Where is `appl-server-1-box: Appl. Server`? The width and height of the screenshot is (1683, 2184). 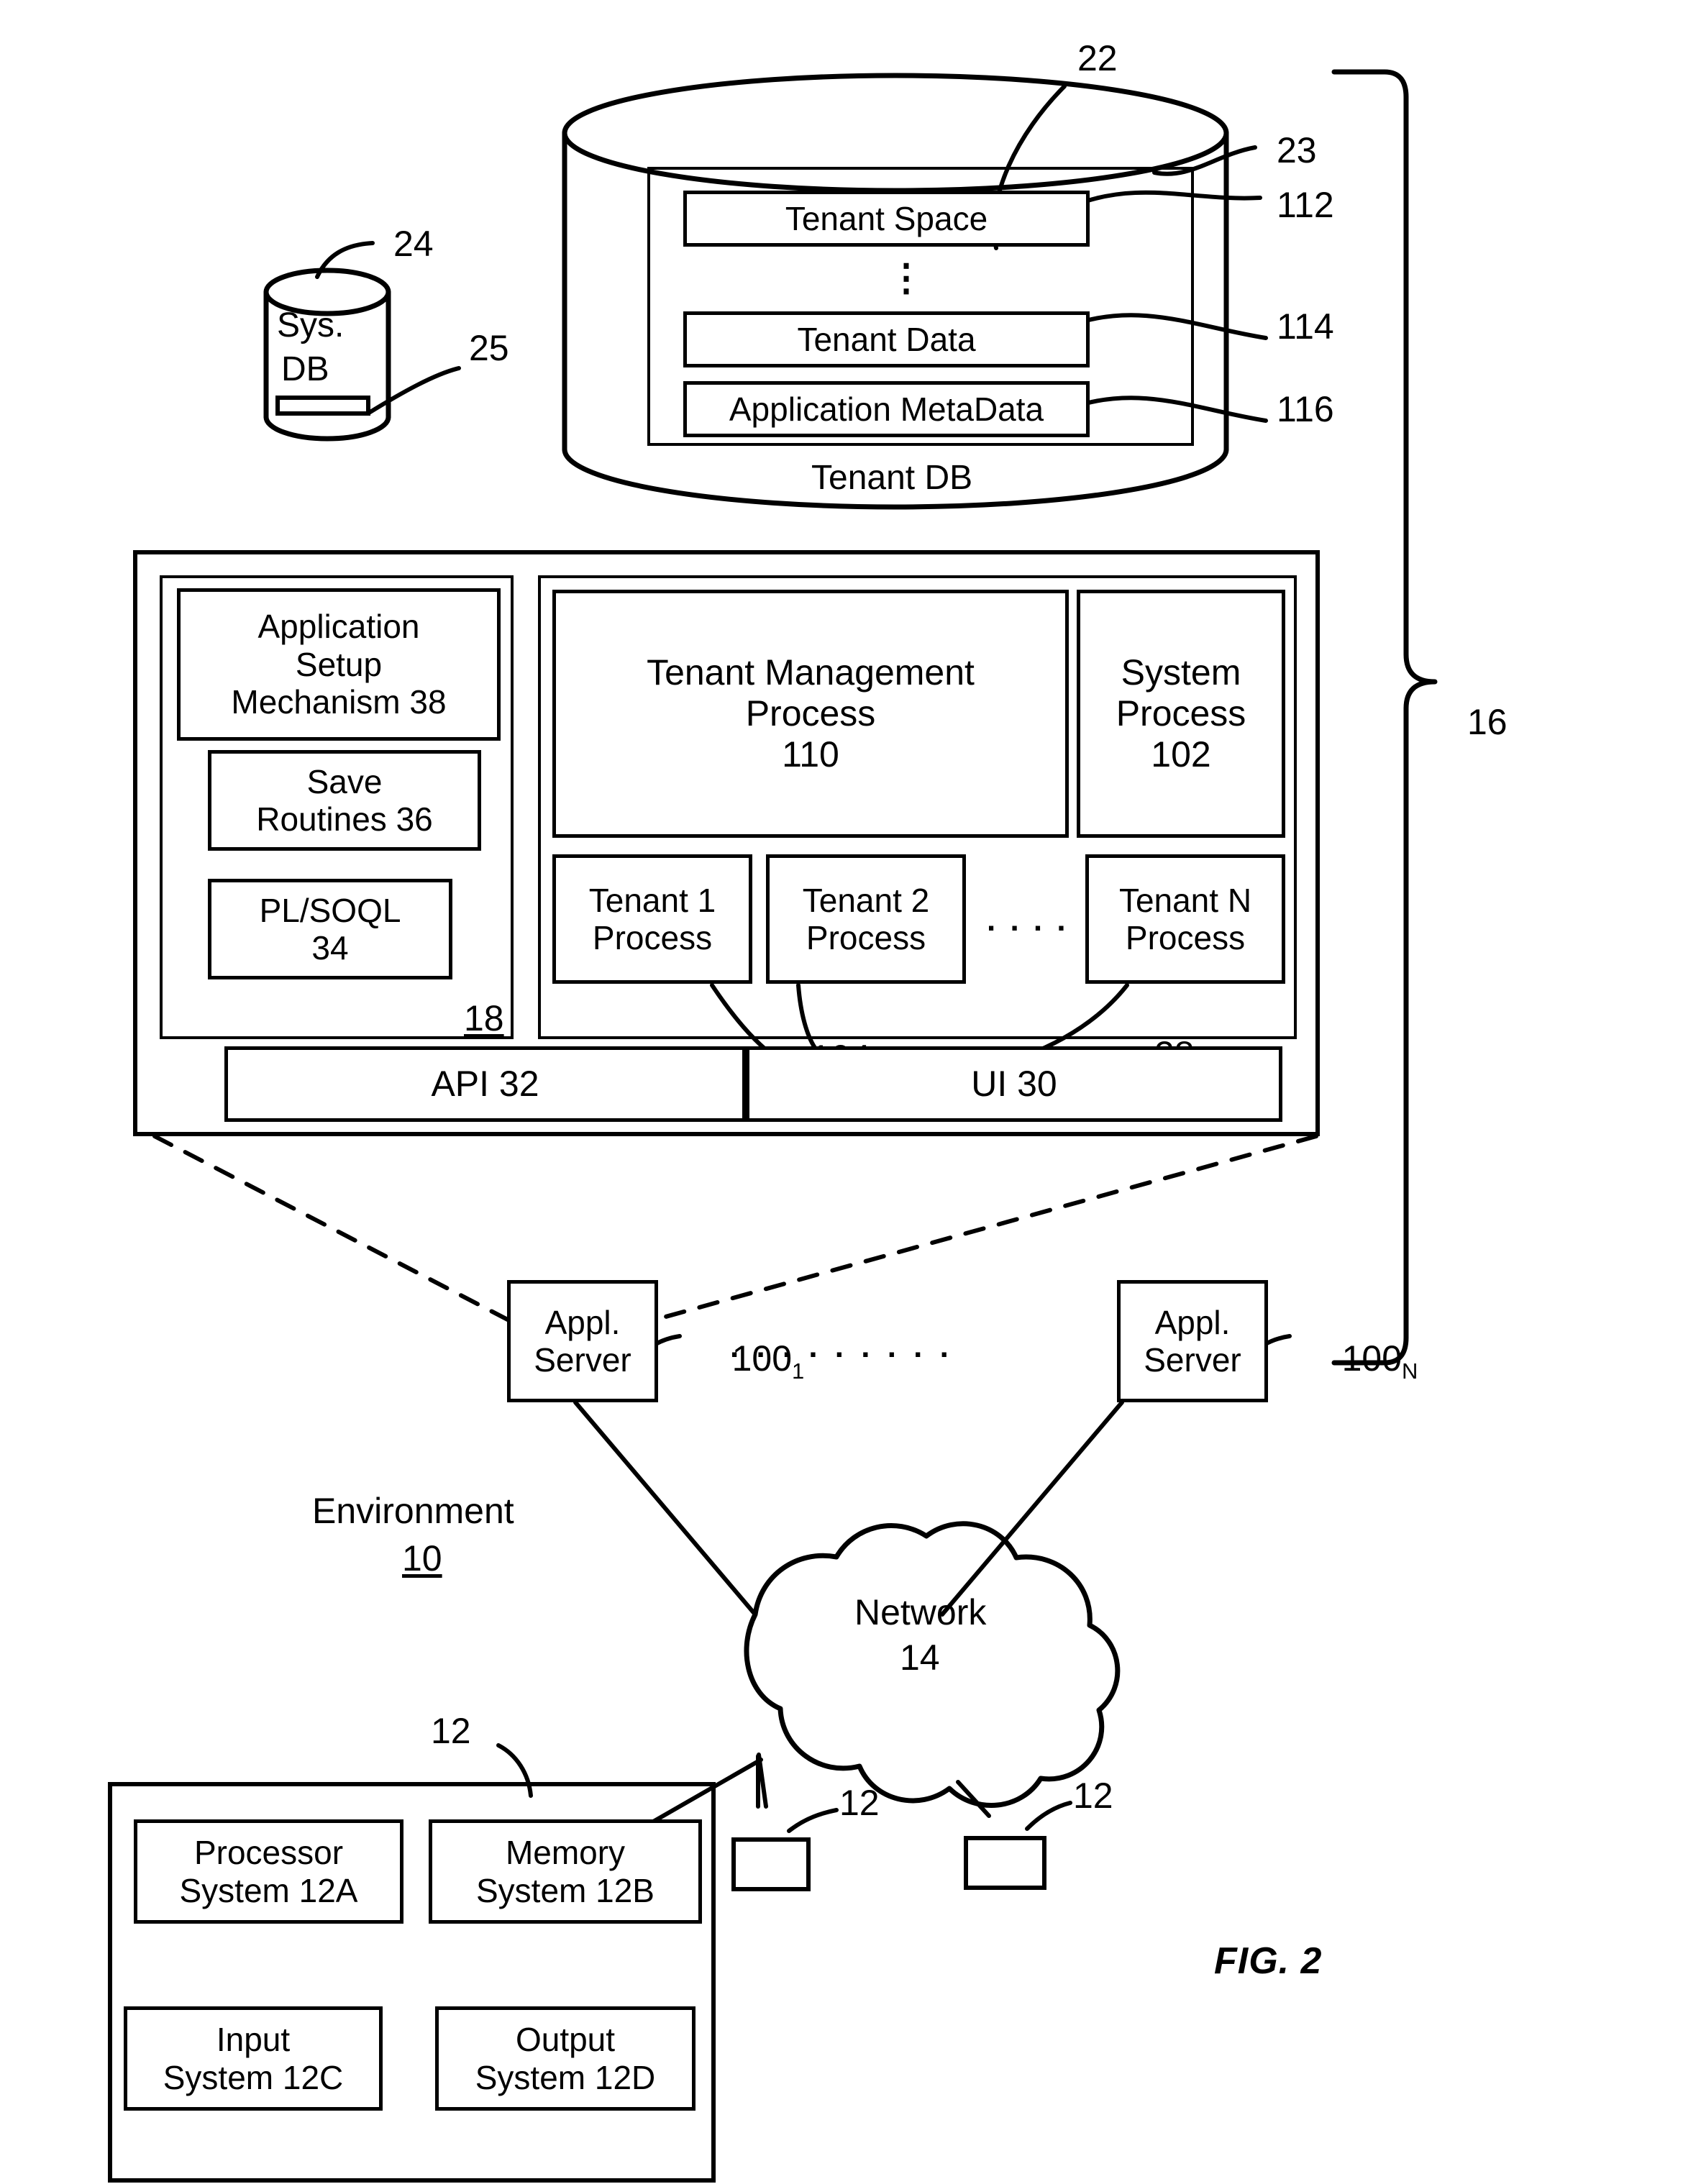
appl-server-1-box: Appl. Server is located at coordinates (582, 1341).